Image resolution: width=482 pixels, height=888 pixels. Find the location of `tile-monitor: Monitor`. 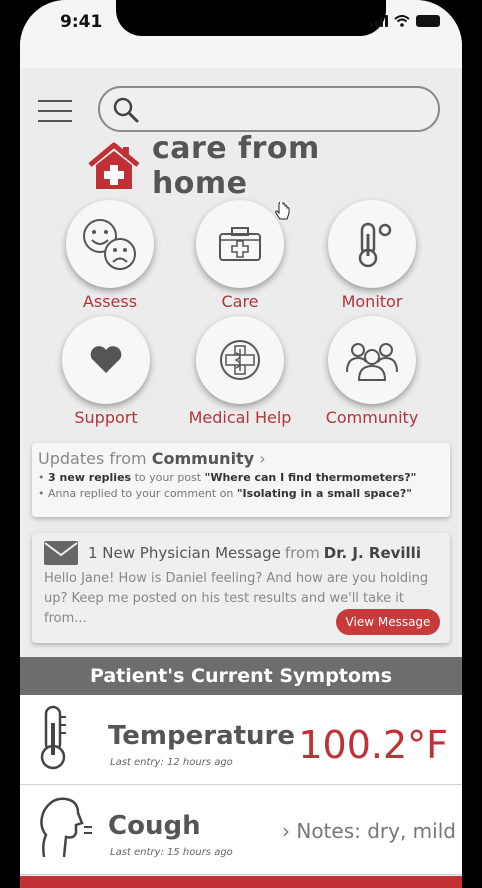

tile-monitor: Monitor is located at coordinates (372, 255).